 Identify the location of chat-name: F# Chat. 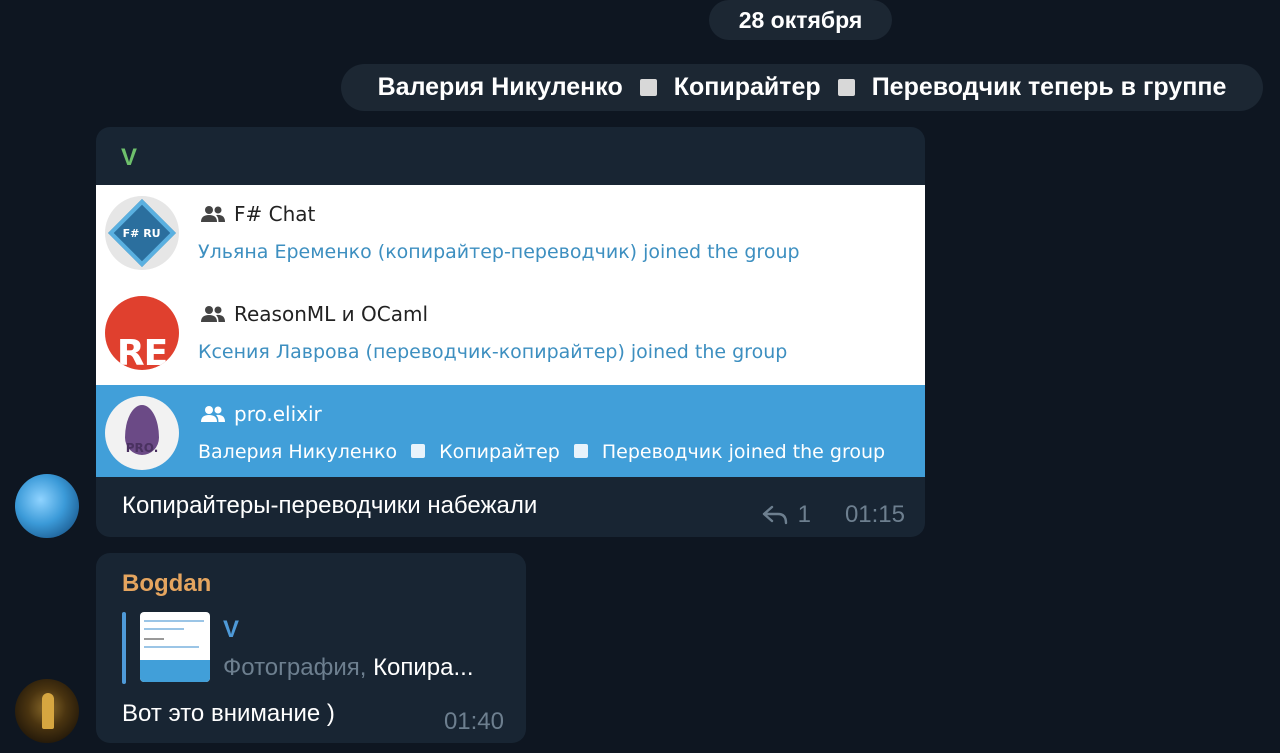
(257, 214).